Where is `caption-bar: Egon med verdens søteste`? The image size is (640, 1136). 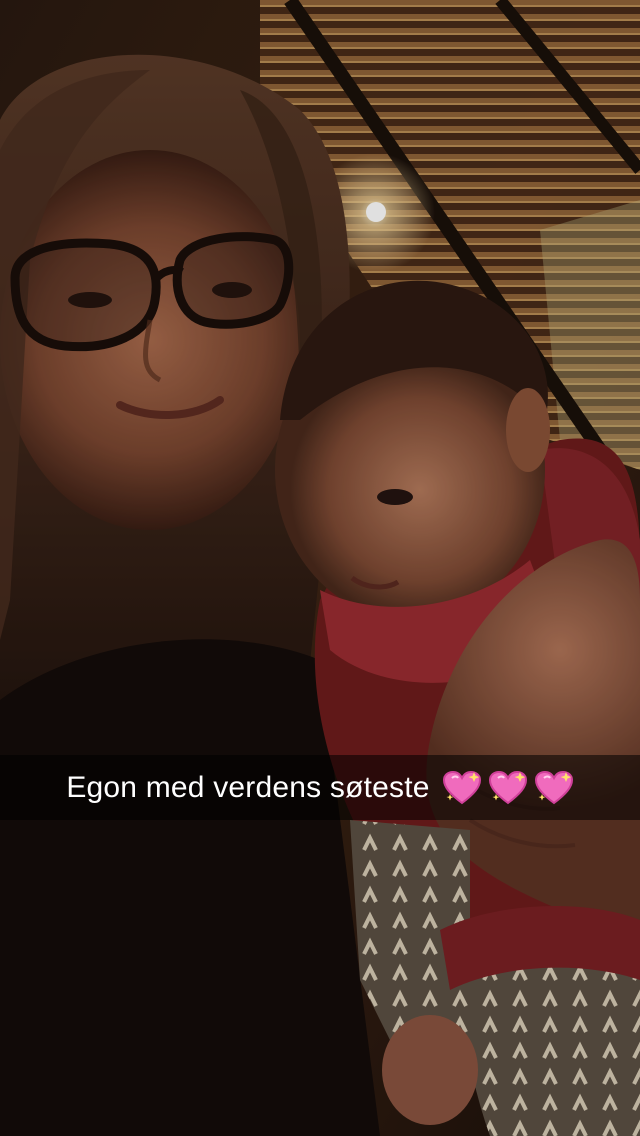 caption-bar: Egon med verdens søteste is located at coordinates (320, 787).